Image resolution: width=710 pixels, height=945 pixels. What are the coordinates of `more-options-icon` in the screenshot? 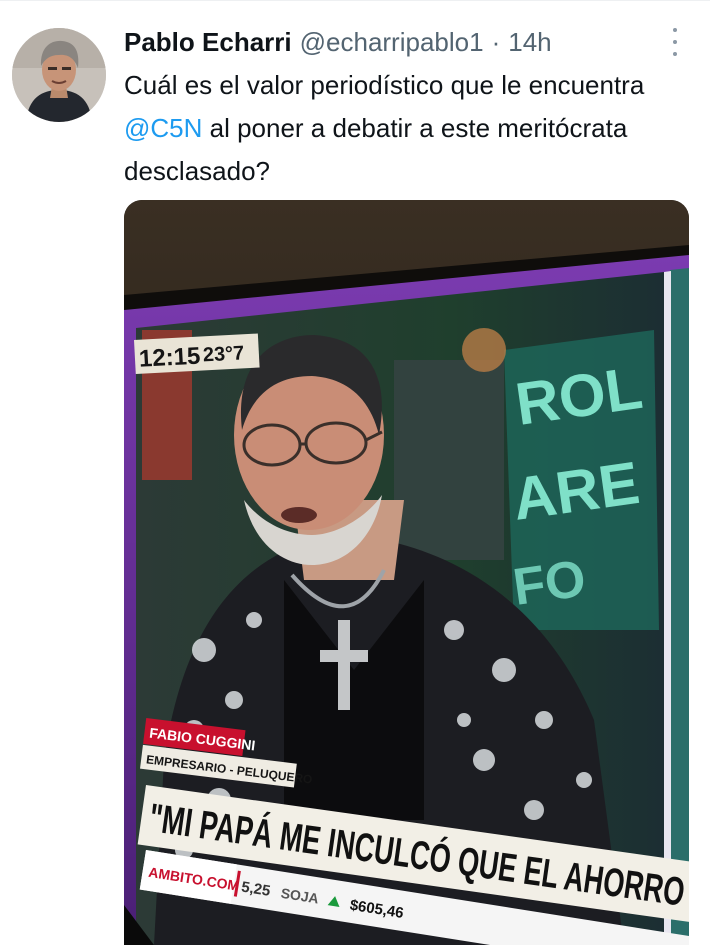 It's located at (675, 42).